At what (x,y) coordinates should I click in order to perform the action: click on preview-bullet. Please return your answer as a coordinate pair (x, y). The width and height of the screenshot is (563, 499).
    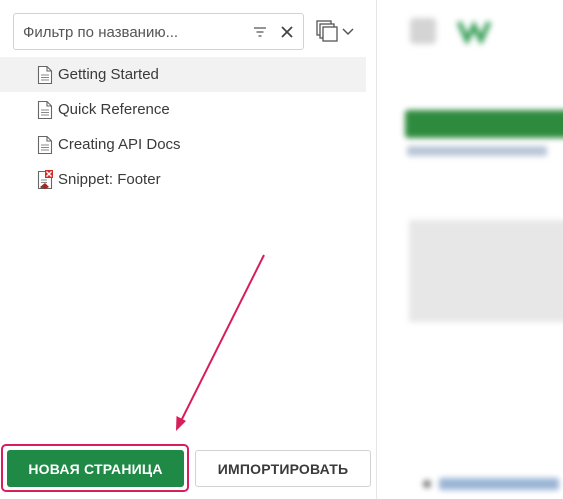
    Looking at the image, I should click on (427, 484).